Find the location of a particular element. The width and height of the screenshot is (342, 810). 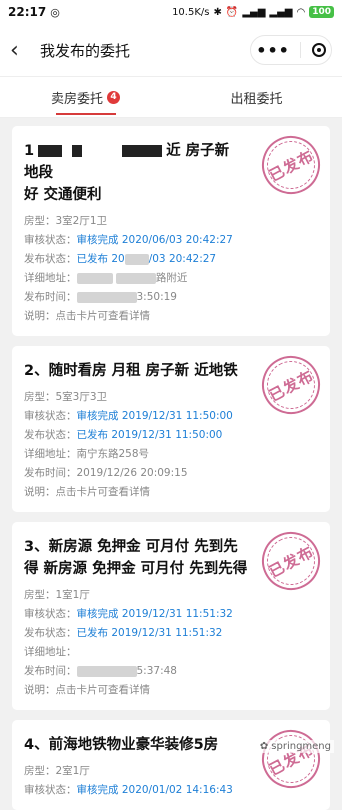

app-notify-icon: ◎ is located at coordinates (55, 12).